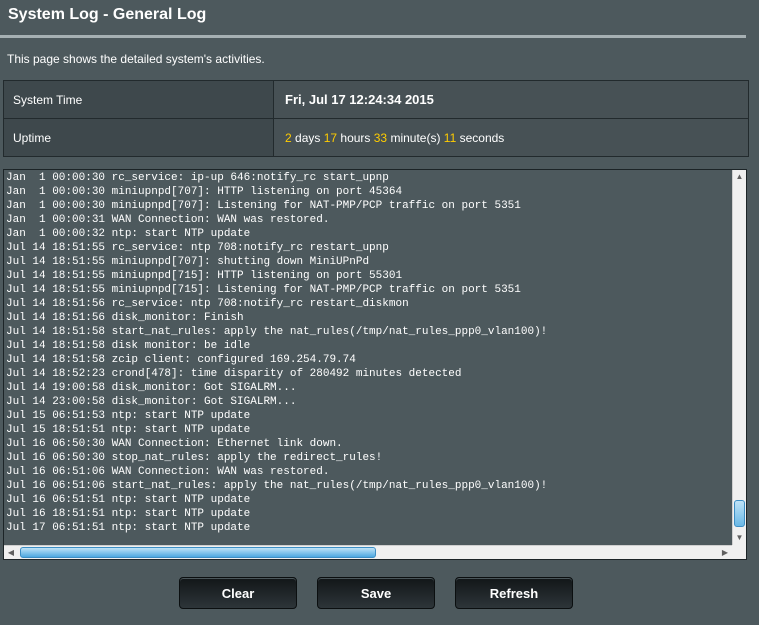 This screenshot has height=625, width=759. Describe the element at coordinates (238, 593) in the screenshot. I see `clear-button: Clear` at that location.